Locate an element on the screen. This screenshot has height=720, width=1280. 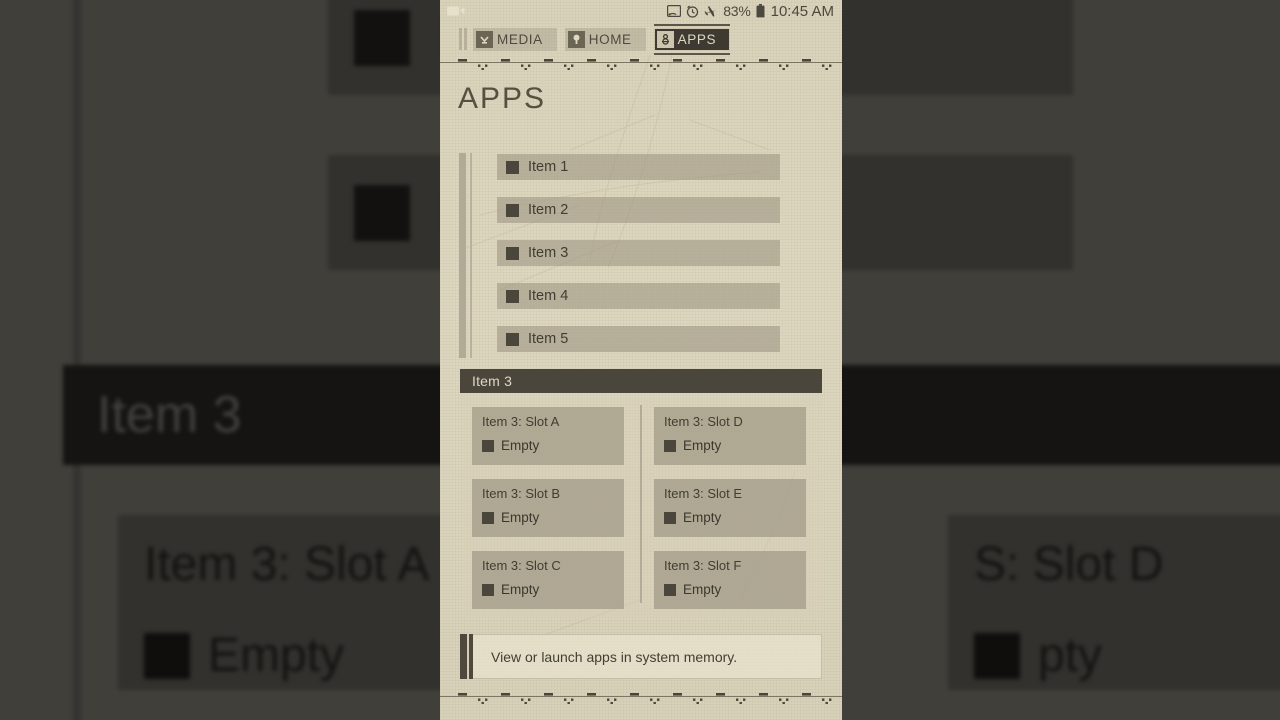
list-scrollbar is located at coordinates (462, 255).